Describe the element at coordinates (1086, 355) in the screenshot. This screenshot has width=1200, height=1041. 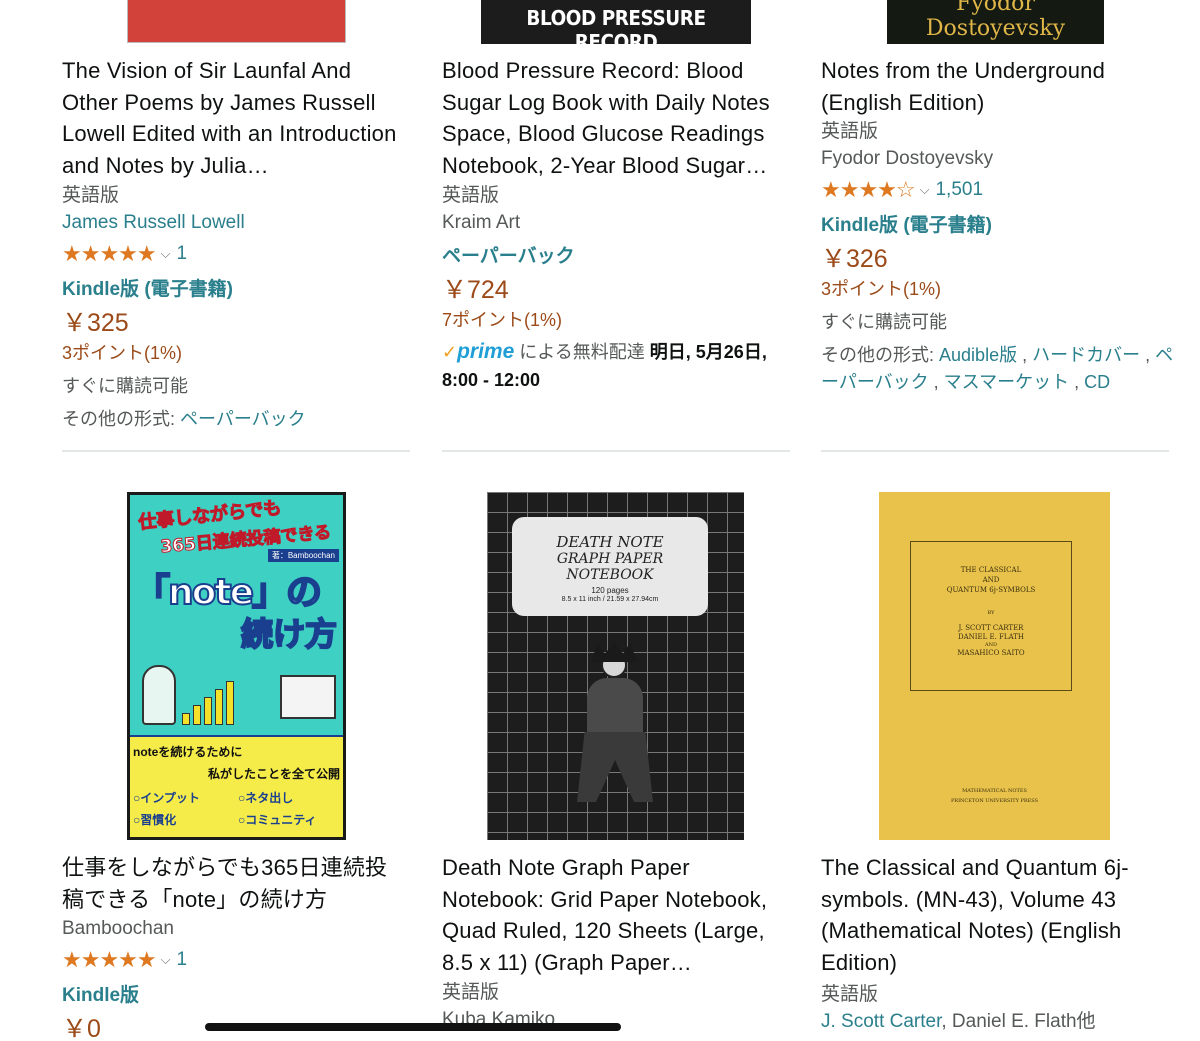
I see `other-format-hardcover: ハードカバー` at that location.